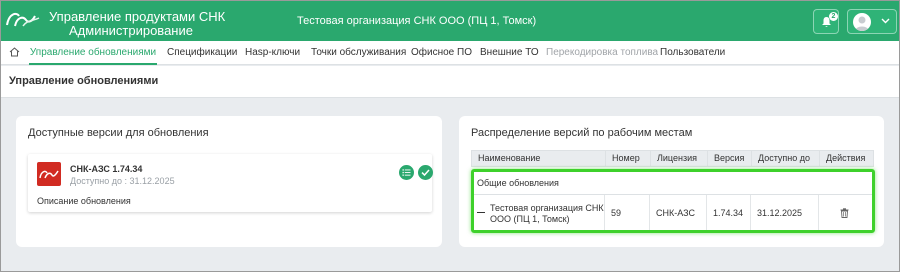 This screenshot has height=272, width=900. What do you see at coordinates (628, 158) in the screenshot?
I see `column-number: Номер` at bounding box center [628, 158].